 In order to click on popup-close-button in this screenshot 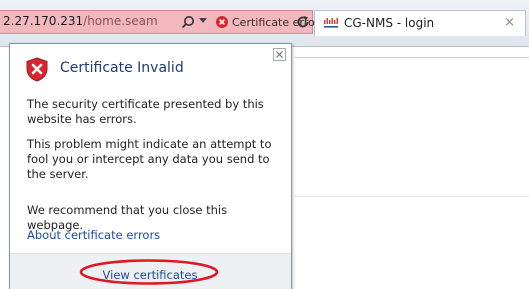, I will do `click(279, 54)`.